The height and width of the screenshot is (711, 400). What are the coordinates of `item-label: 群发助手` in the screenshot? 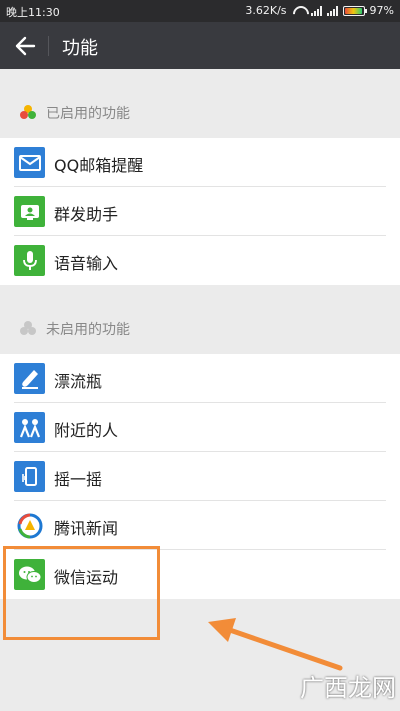 It's located at (86, 214).